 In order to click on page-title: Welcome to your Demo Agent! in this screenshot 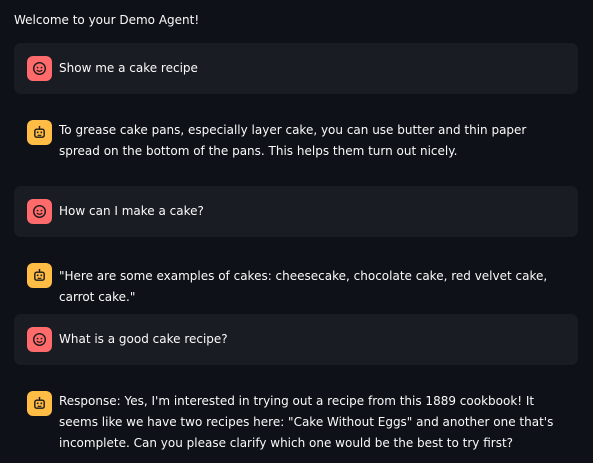, I will do `click(107, 20)`.